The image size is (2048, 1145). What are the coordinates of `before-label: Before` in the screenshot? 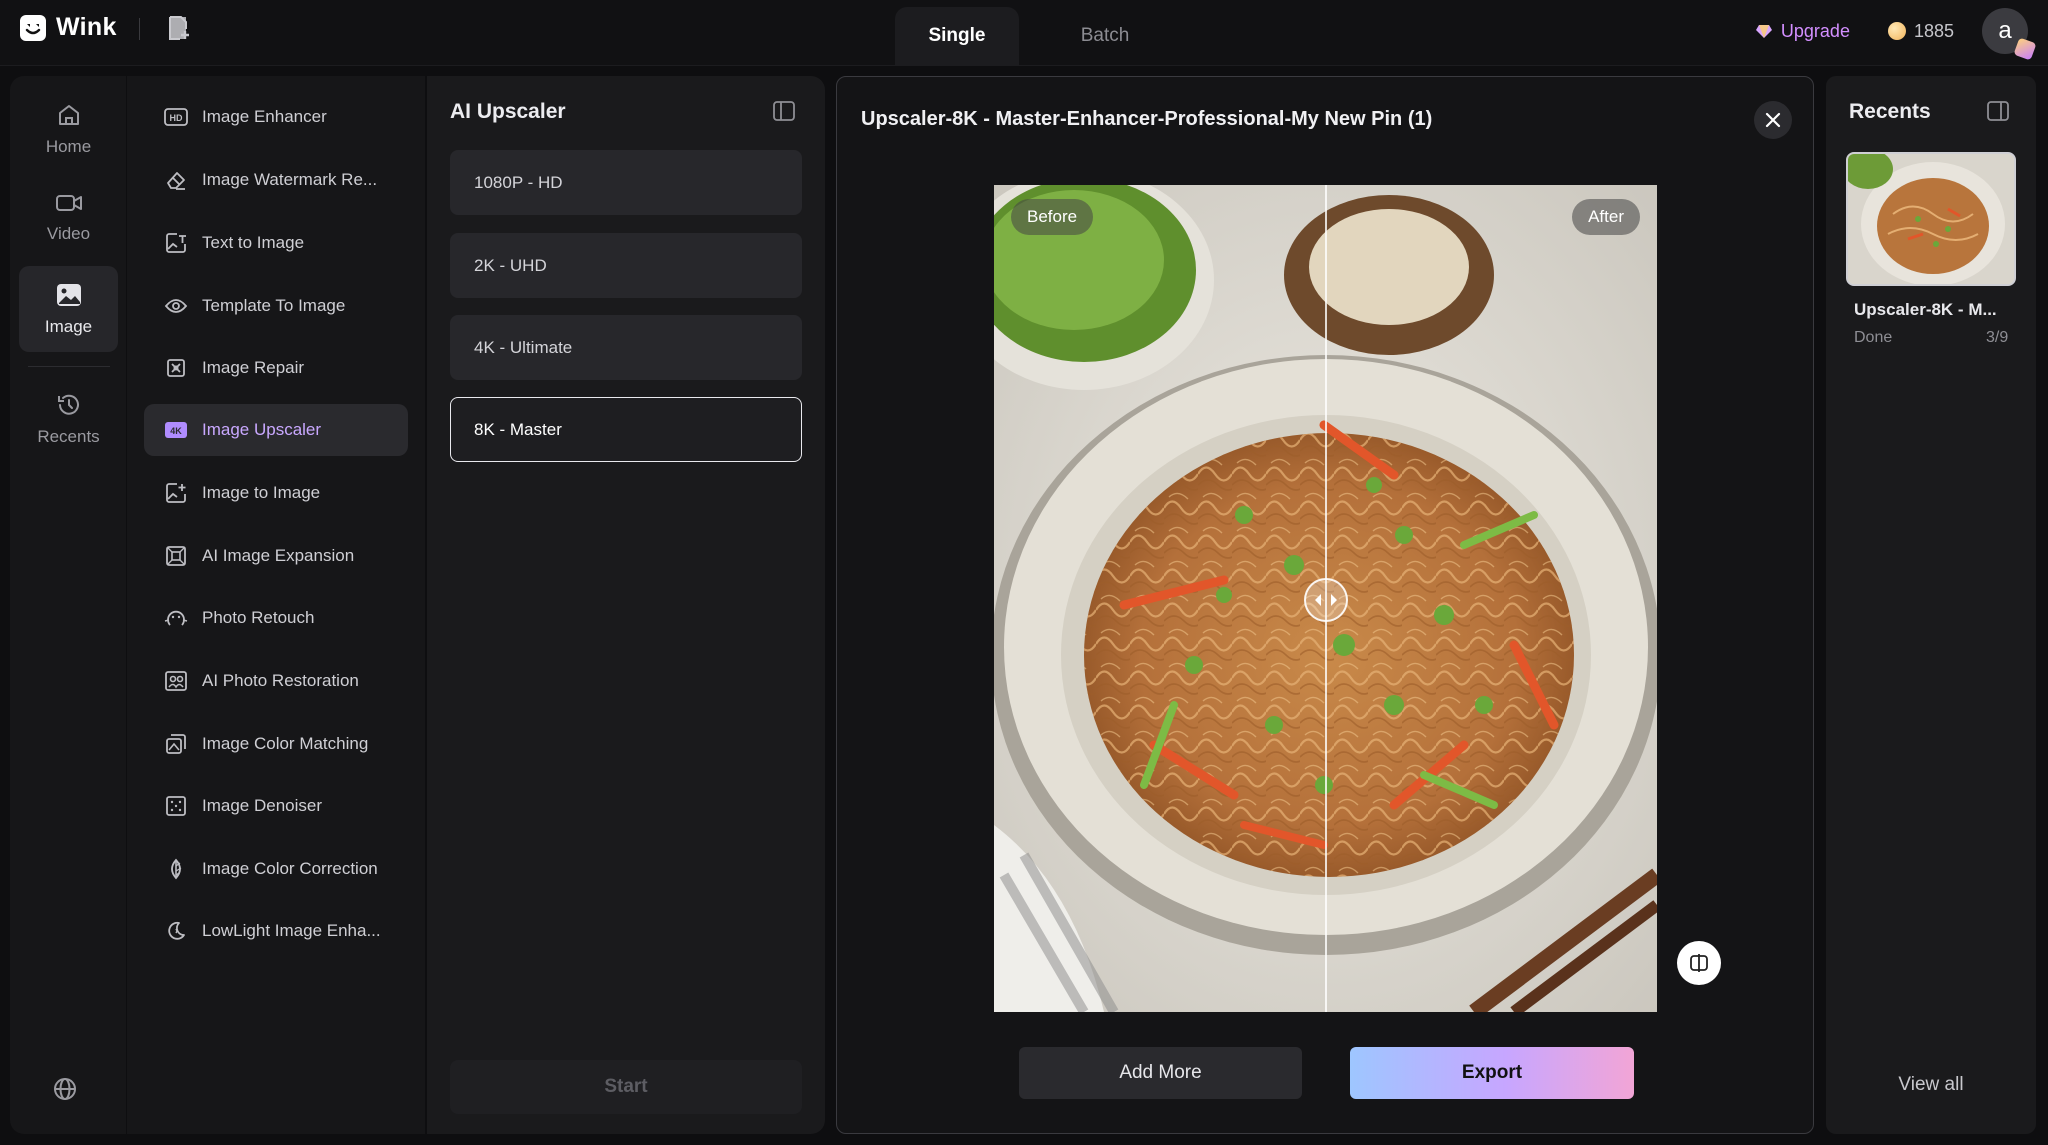 It's located at (1052, 217).